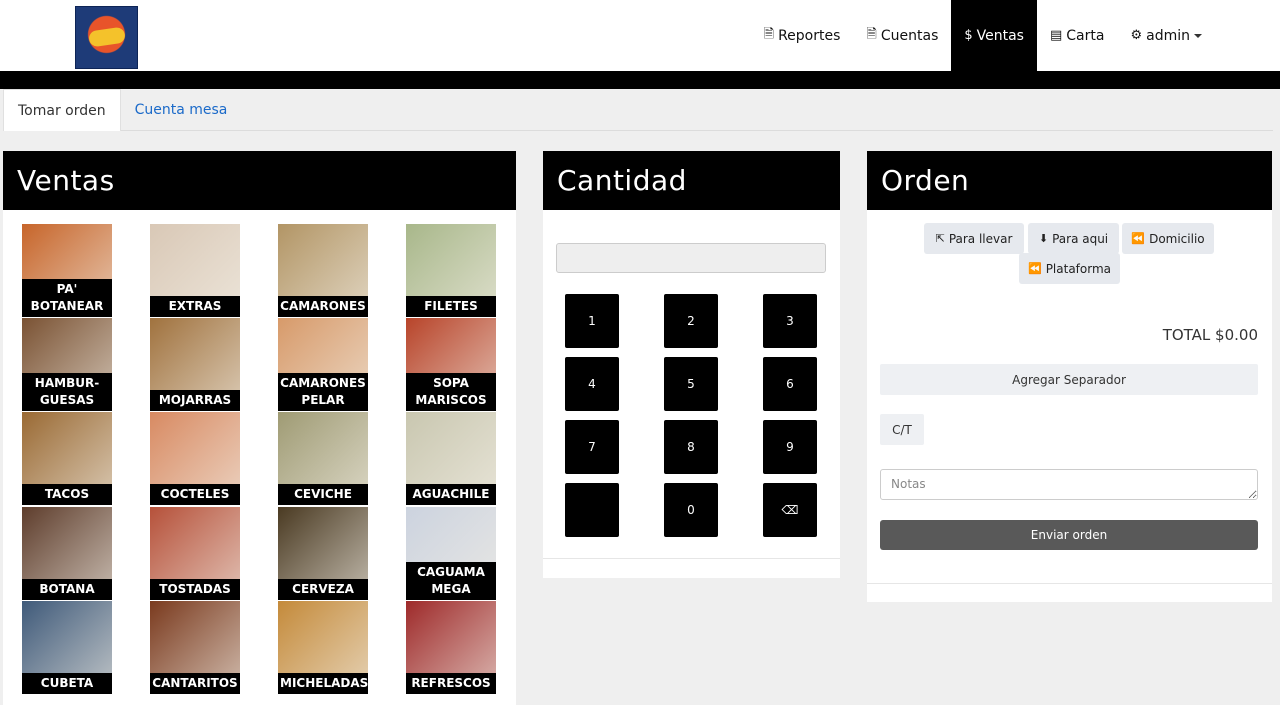  What do you see at coordinates (1069, 535) in the screenshot?
I see `send-order-button: Enviar orden` at bounding box center [1069, 535].